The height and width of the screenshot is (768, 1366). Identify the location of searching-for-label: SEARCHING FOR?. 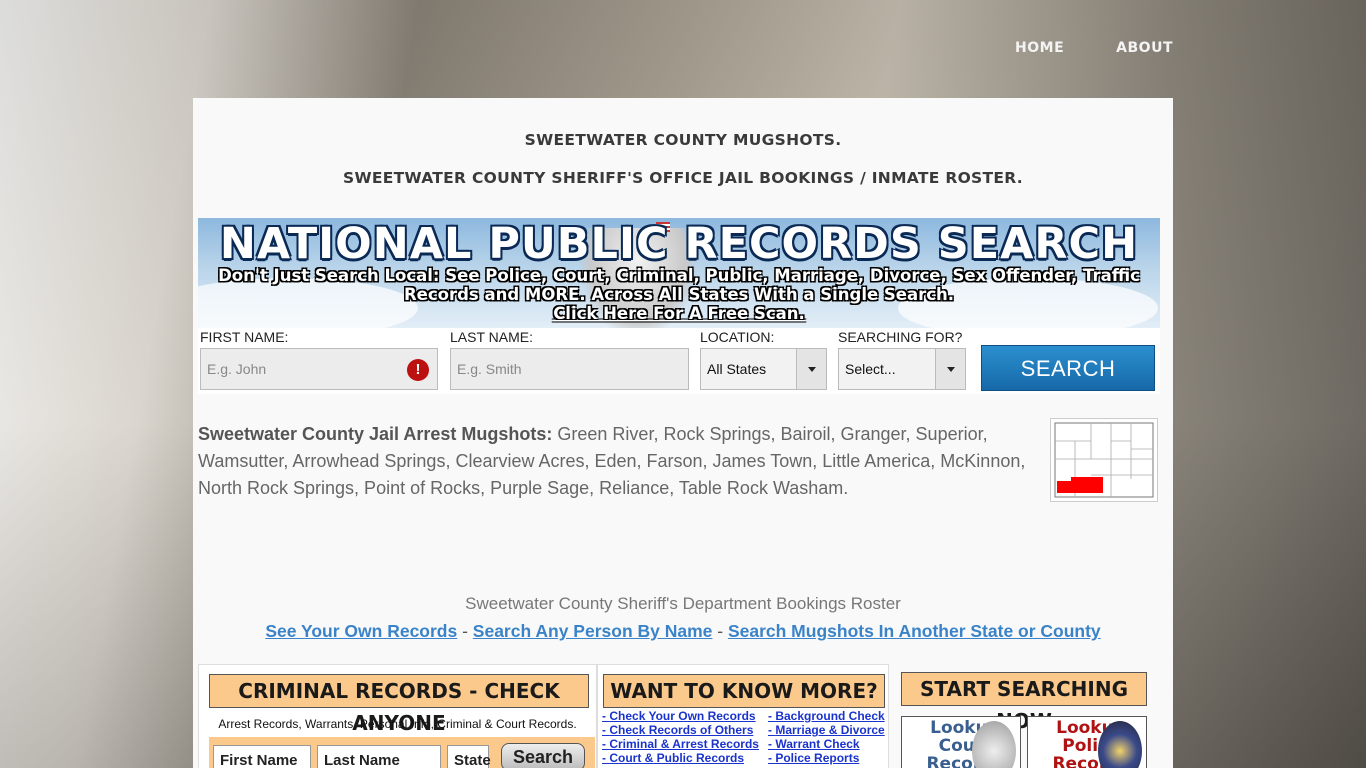
(900, 337).